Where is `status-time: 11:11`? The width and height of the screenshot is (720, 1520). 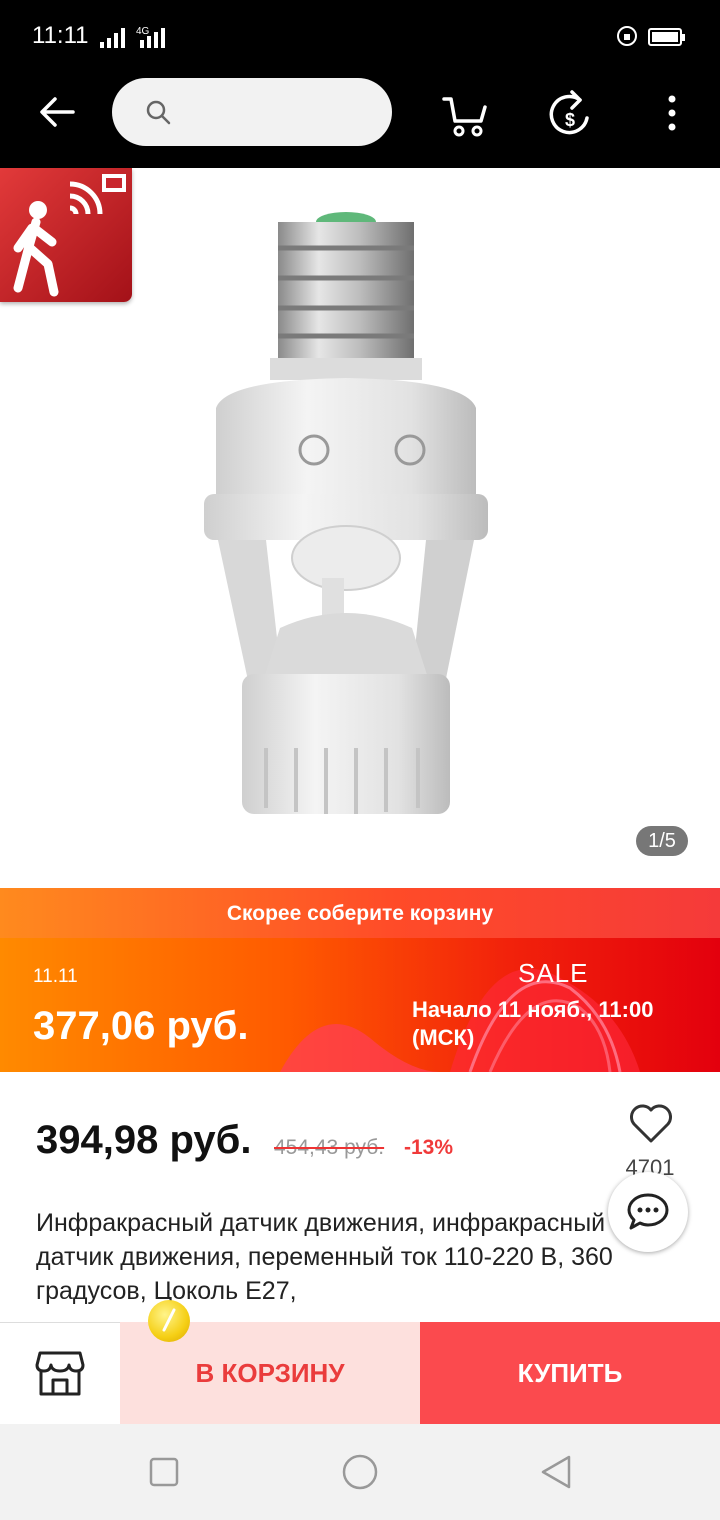 status-time: 11:11 is located at coordinates (60, 35).